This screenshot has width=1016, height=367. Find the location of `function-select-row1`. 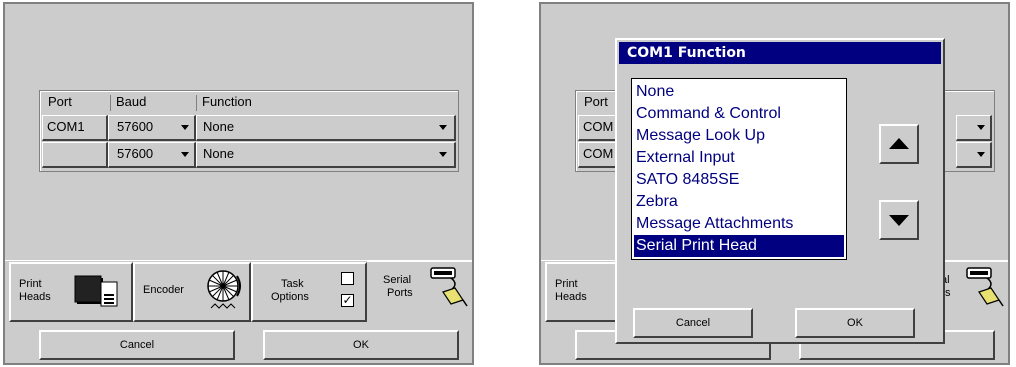

function-select-row1 is located at coordinates (974, 128).